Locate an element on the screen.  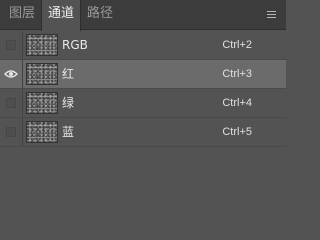
tab-paths-label: 路径 is located at coordinates (99, 13).